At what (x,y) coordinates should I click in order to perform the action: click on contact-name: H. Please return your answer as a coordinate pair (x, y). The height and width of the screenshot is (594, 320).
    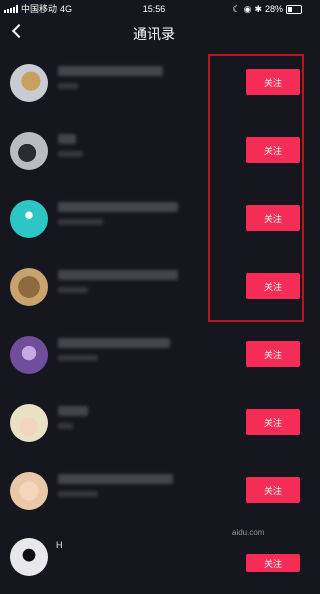
    Looking at the image, I should click on (59, 545).